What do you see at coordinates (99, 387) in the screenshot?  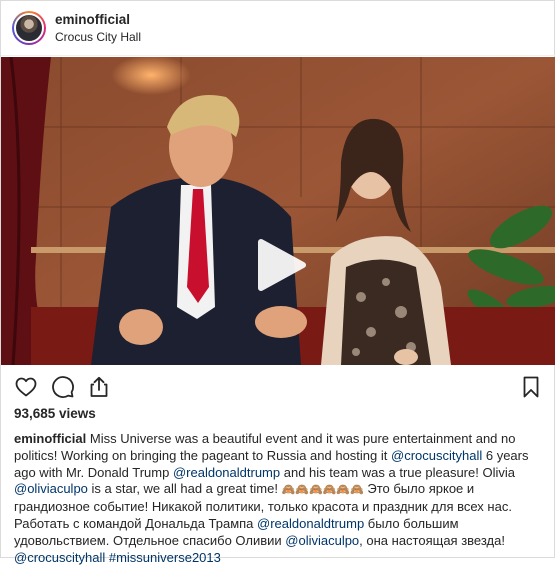 I see `share-icon` at bounding box center [99, 387].